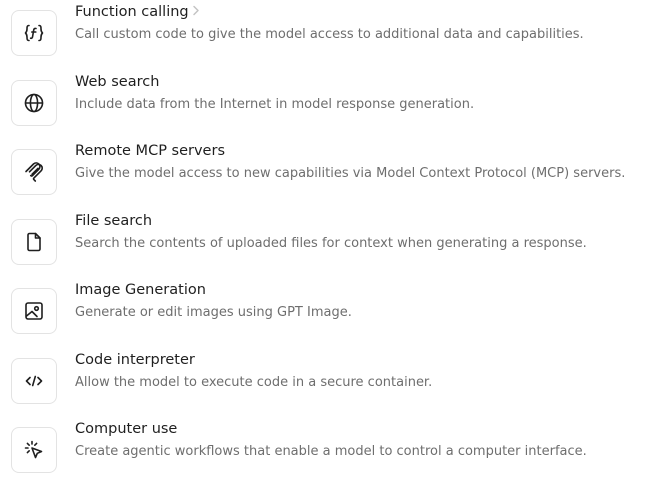  What do you see at coordinates (34, 242) in the screenshot?
I see `file-icon` at bounding box center [34, 242].